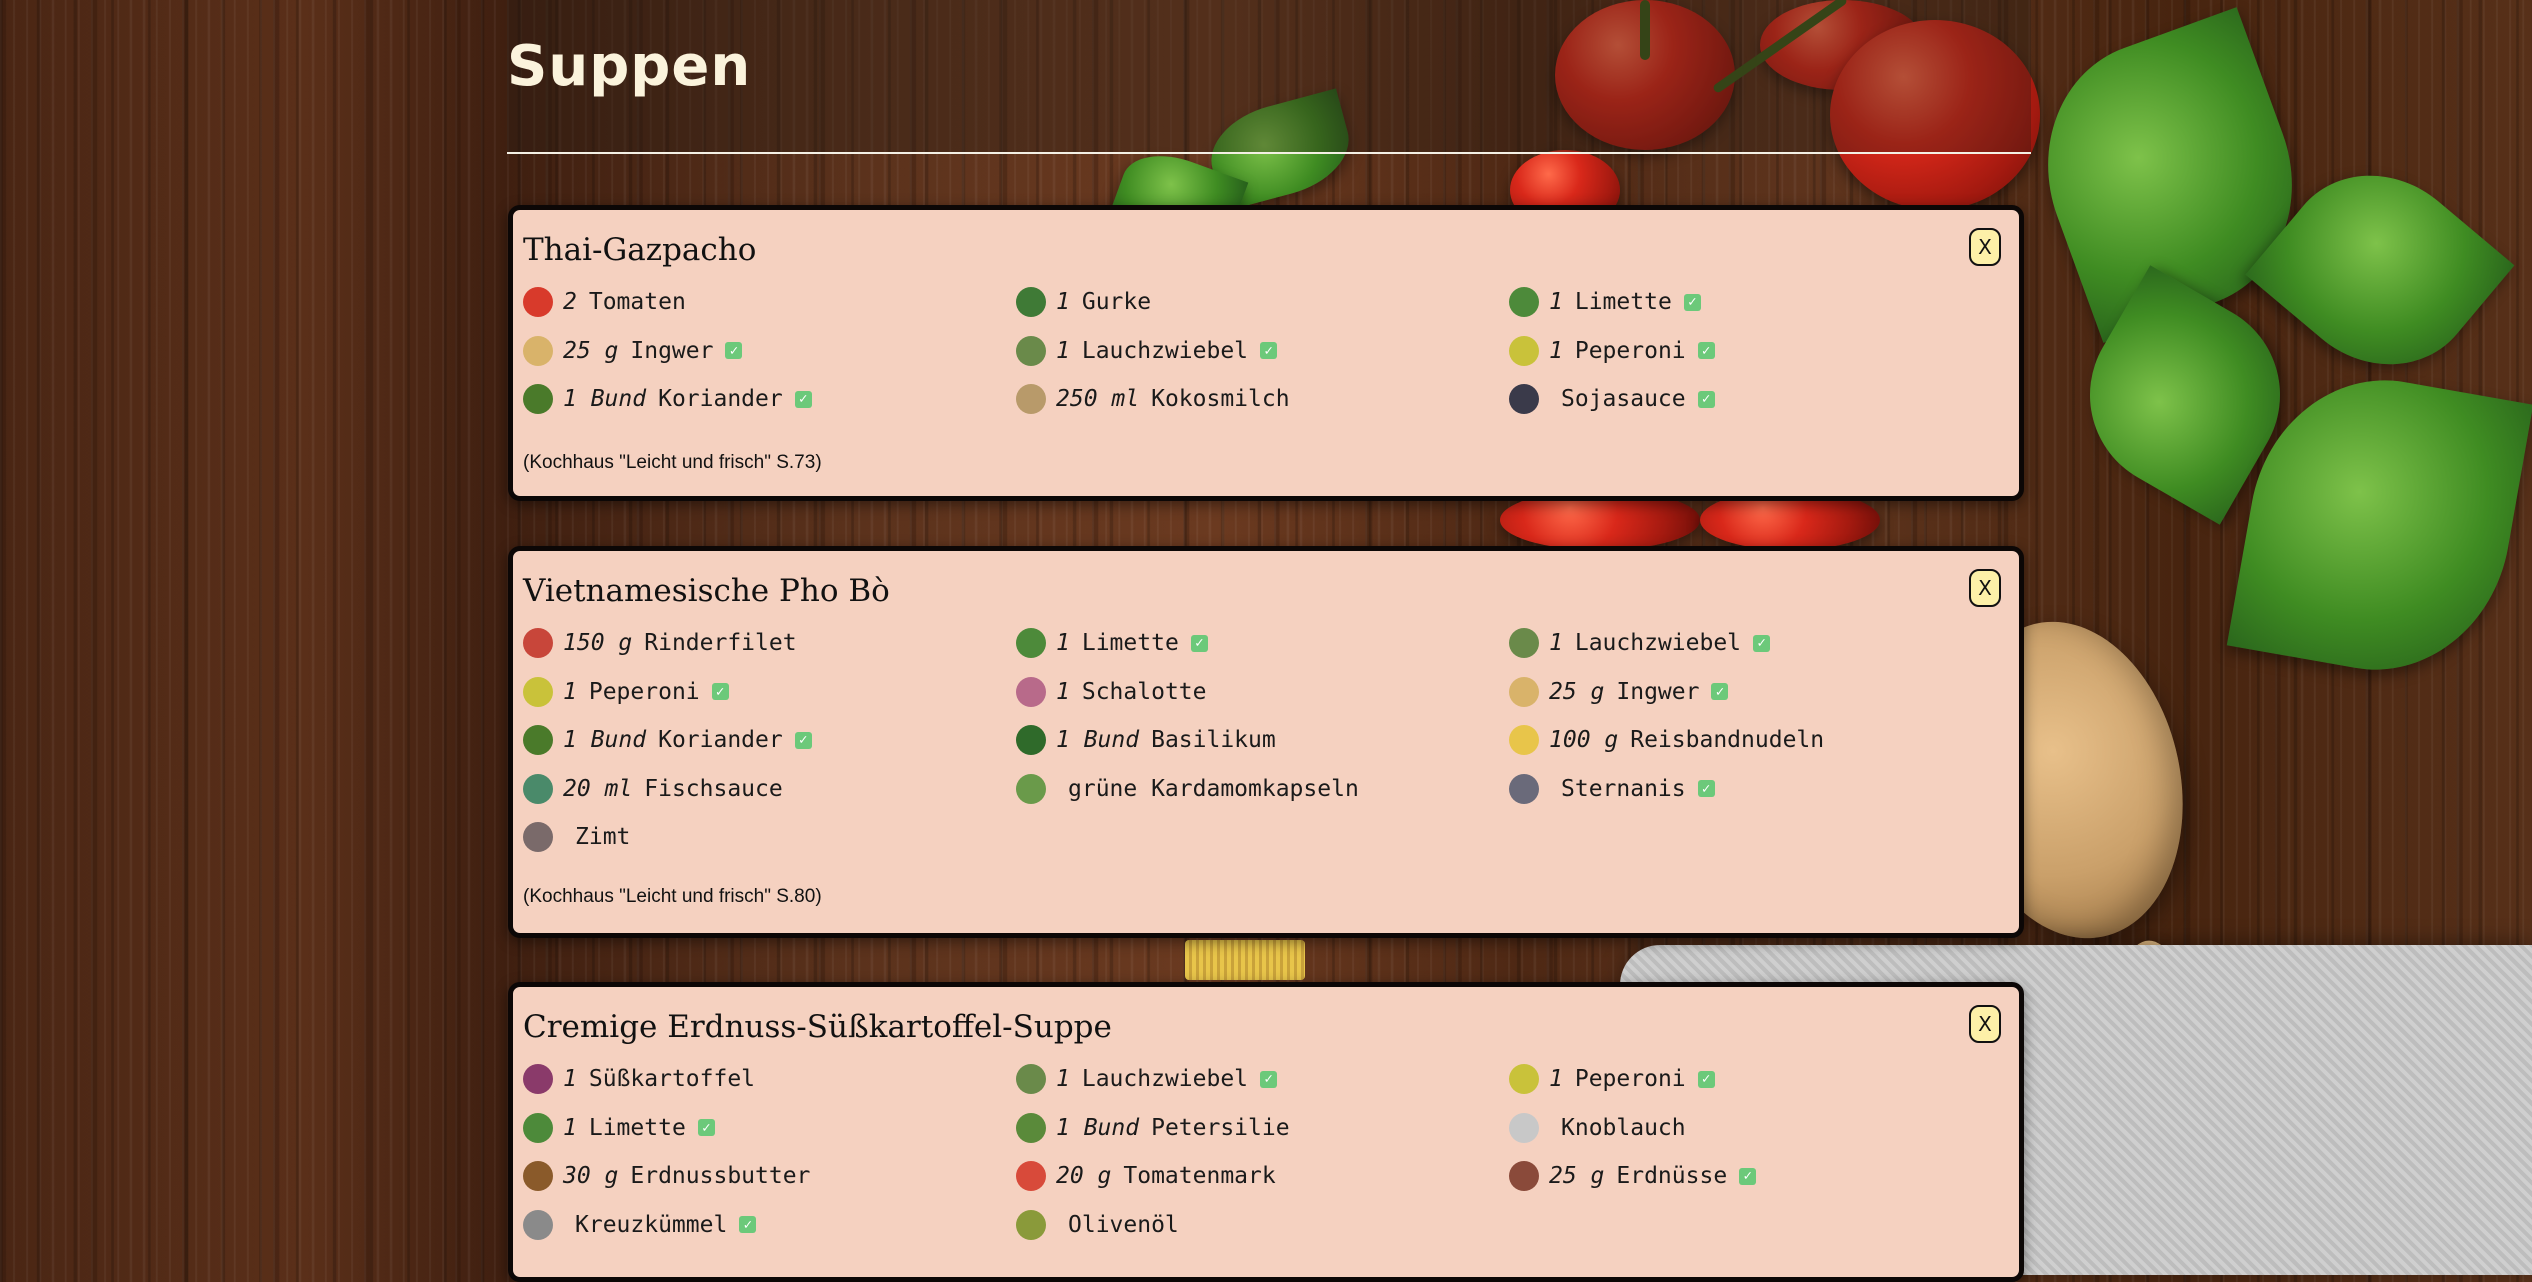  I want to click on ingredient-amount: 20 g, so click(1084, 1176).